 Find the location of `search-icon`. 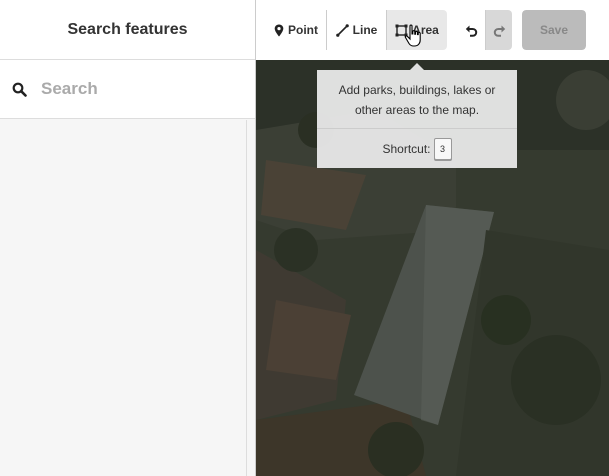

search-icon is located at coordinates (19, 89).